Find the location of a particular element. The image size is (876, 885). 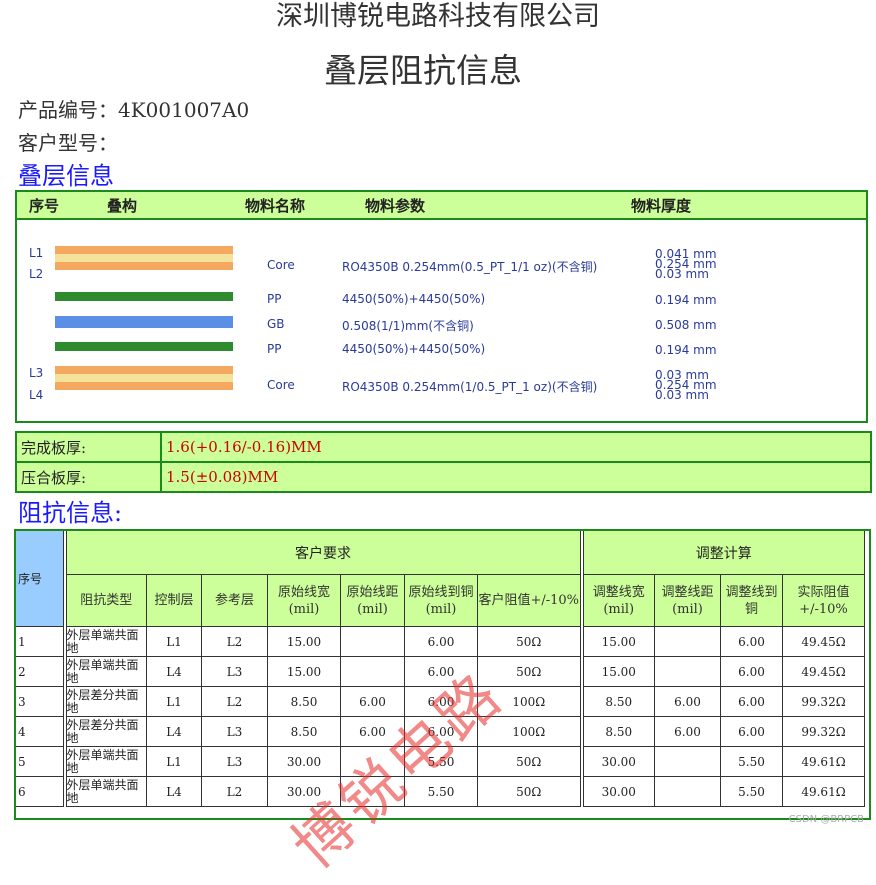

stackup-header: 序号 叠构 物料名称 物料参数 物料厚度 is located at coordinates (441, 206).